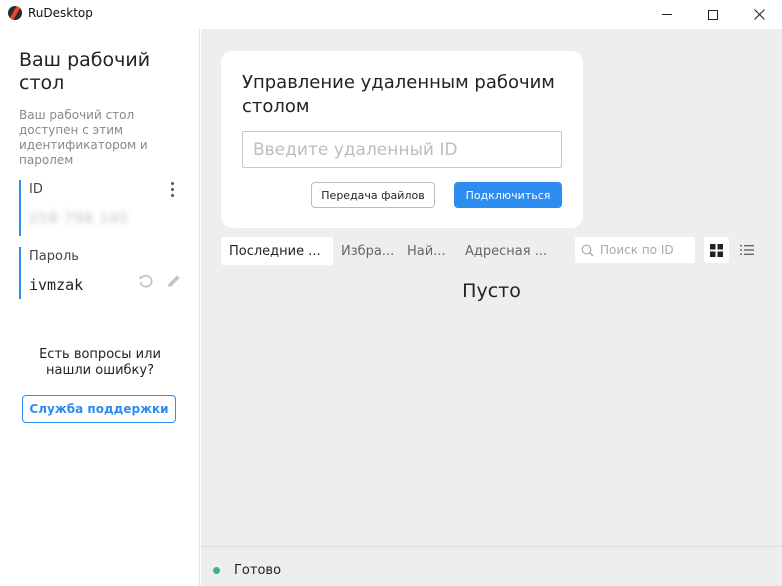  I want to click on password-label: Пароль, so click(54, 256).